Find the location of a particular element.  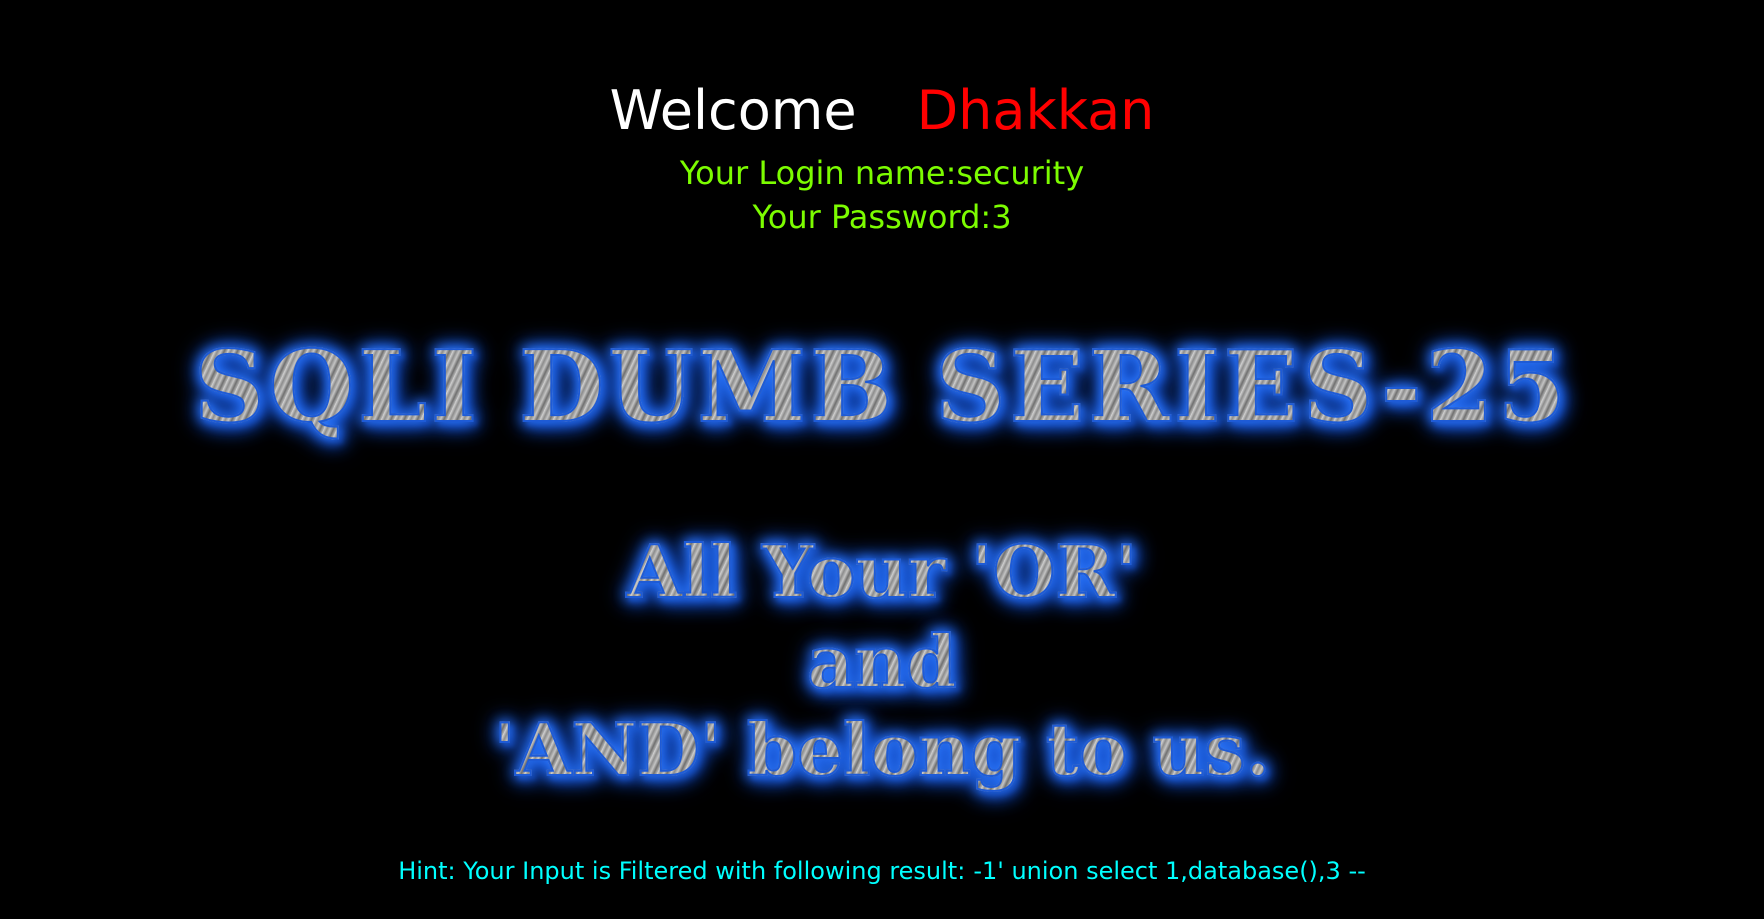

welcome-greeting: Welcome is located at coordinates (733, 110).